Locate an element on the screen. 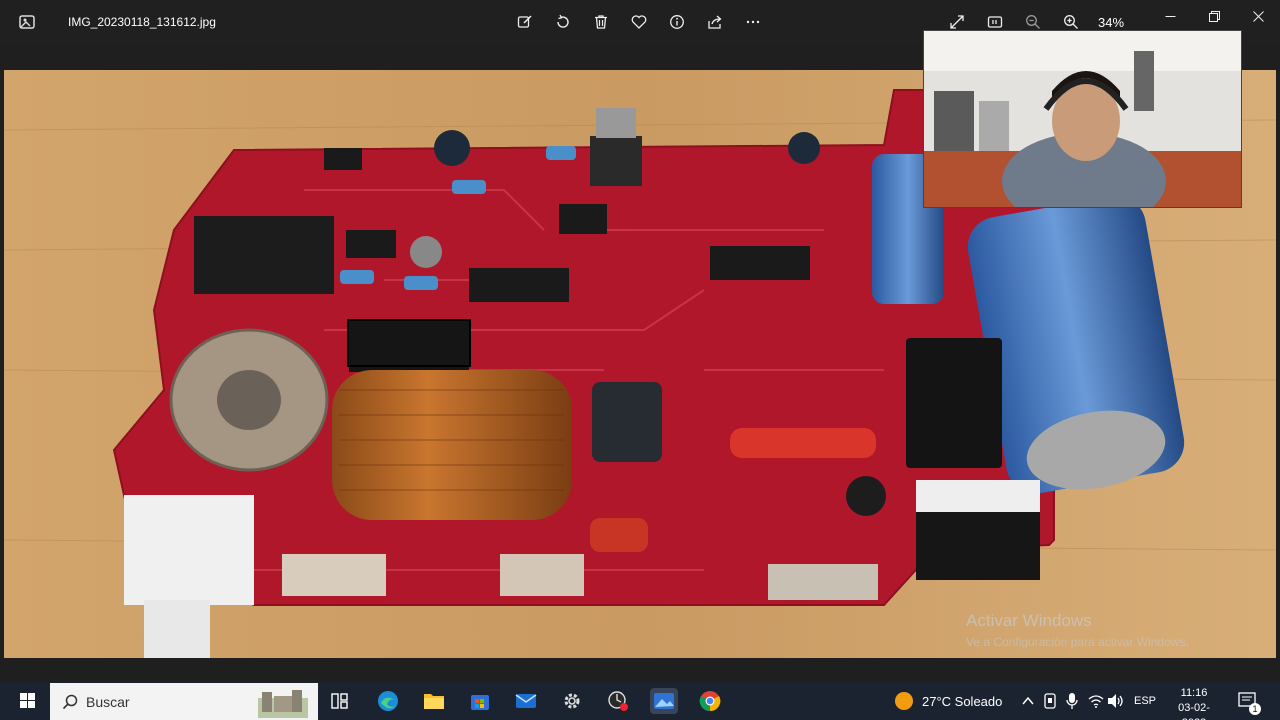 Image resolution: width=1280 pixels, height=720 pixels. clock-date: 03-02-2023 is located at coordinates (1194, 711).